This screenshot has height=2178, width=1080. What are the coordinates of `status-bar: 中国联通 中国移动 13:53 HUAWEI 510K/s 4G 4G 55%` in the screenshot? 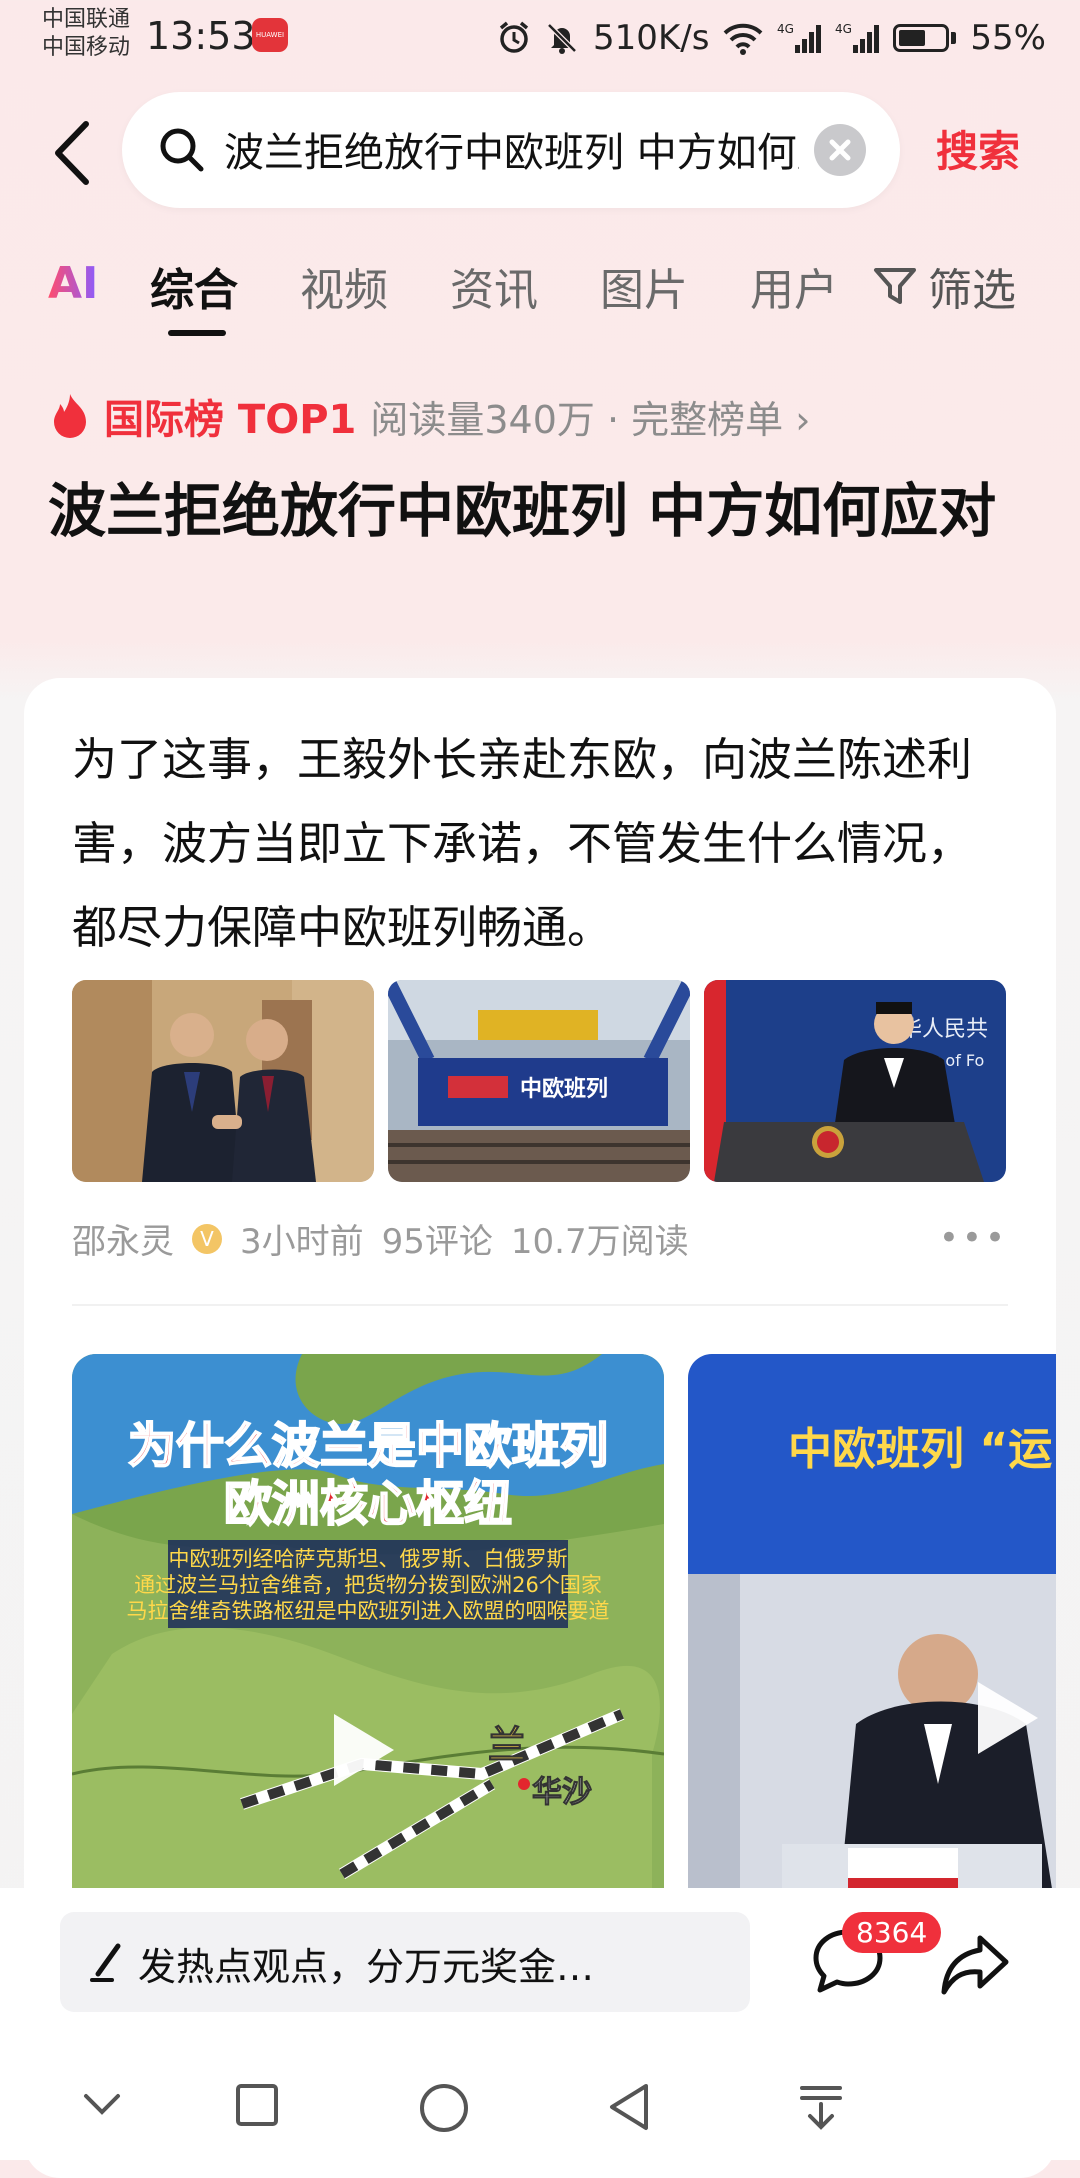 It's located at (540, 40).